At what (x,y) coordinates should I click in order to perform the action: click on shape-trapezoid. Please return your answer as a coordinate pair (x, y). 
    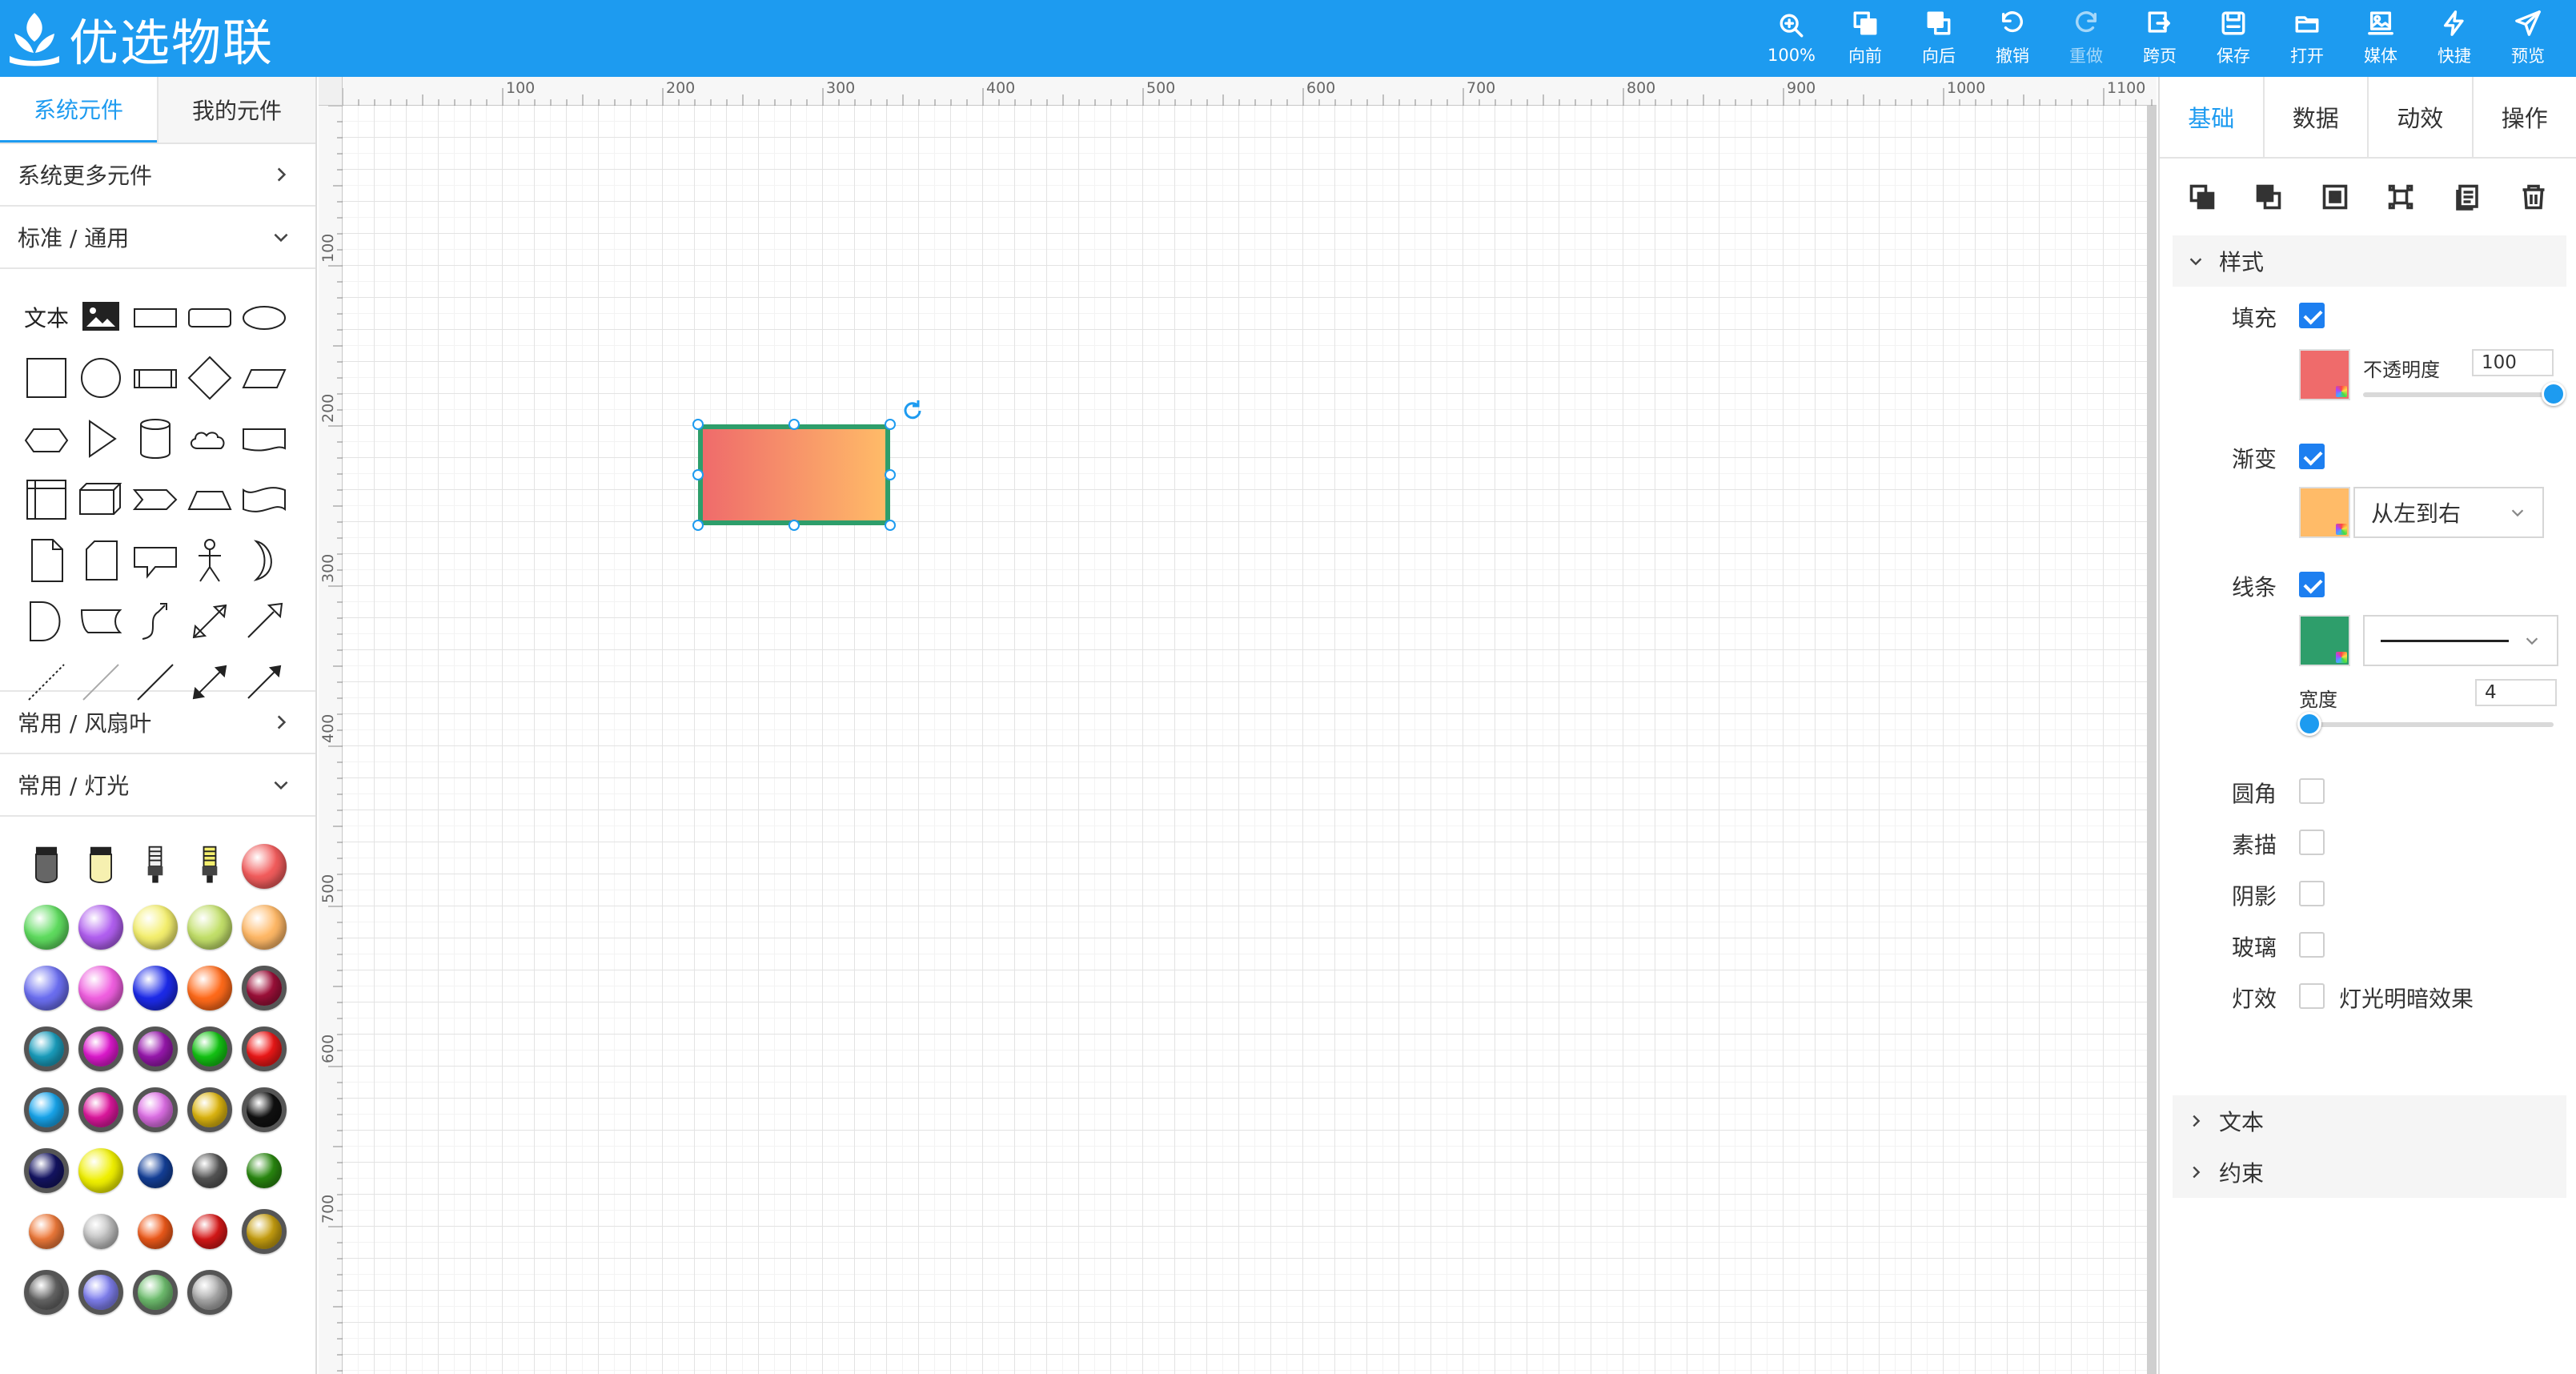
    Looking at the image, I should click on (210, 500).